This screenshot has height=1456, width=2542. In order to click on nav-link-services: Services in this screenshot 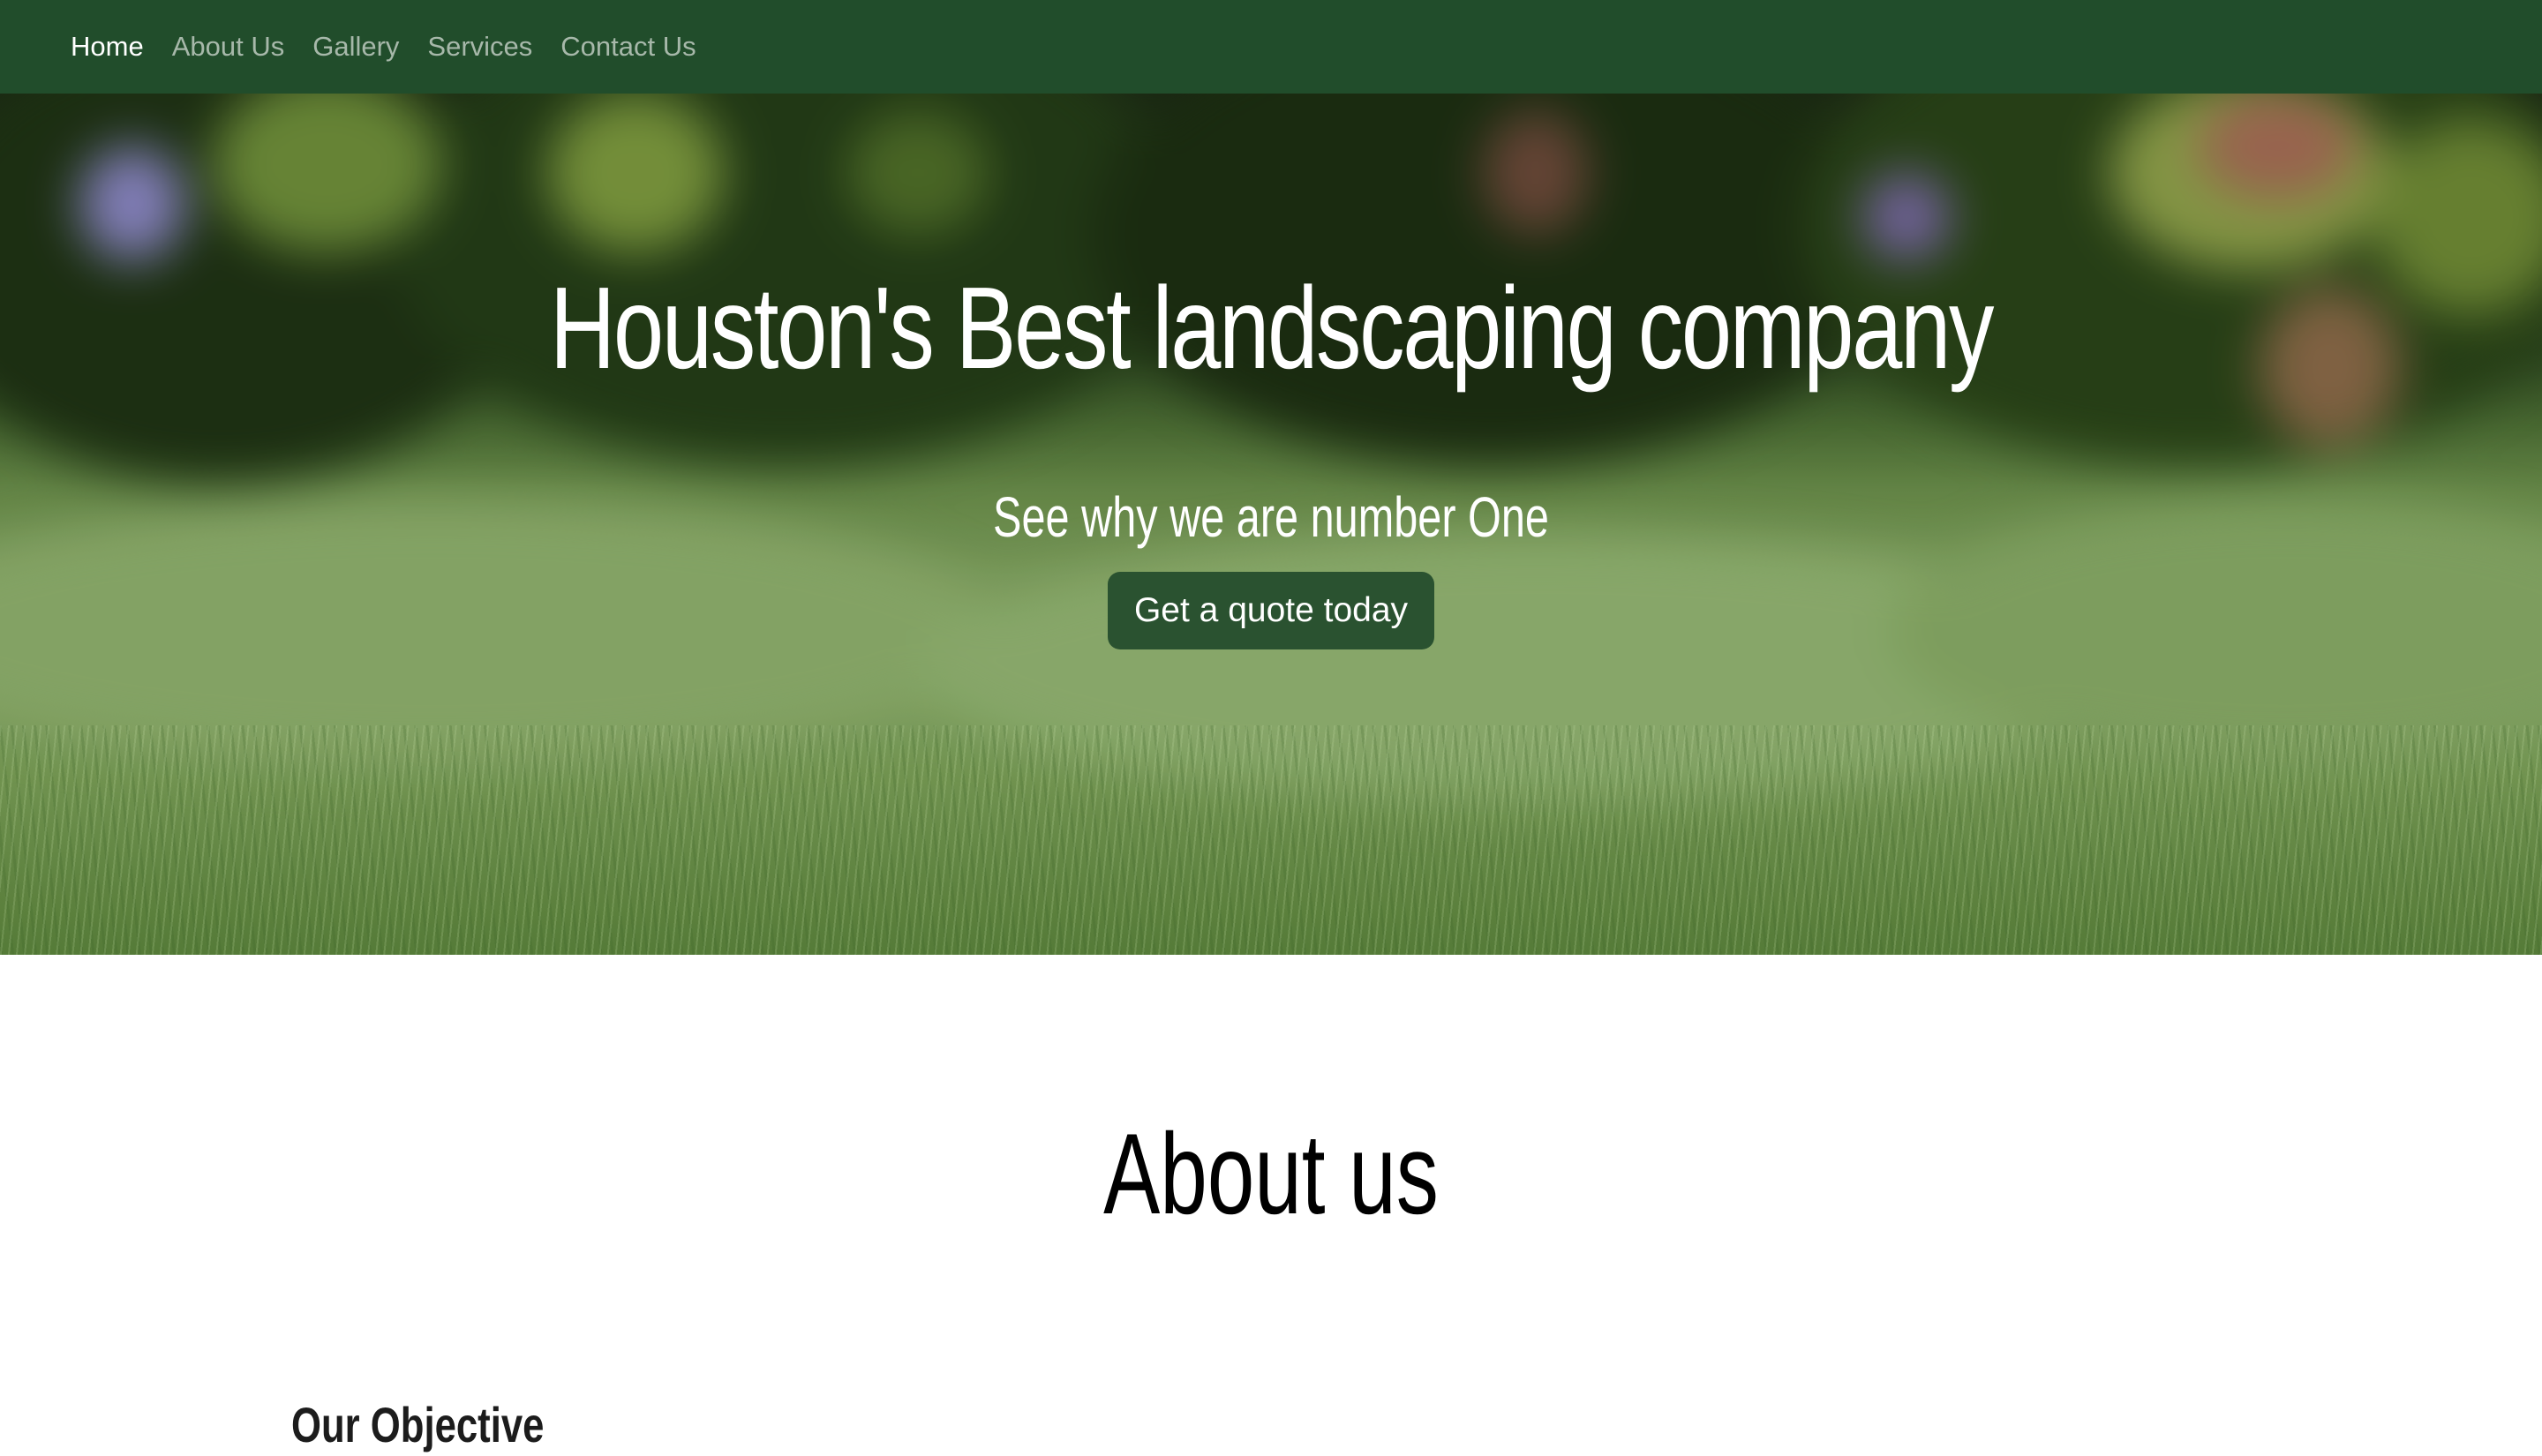, I will do `click(479, 47)`.